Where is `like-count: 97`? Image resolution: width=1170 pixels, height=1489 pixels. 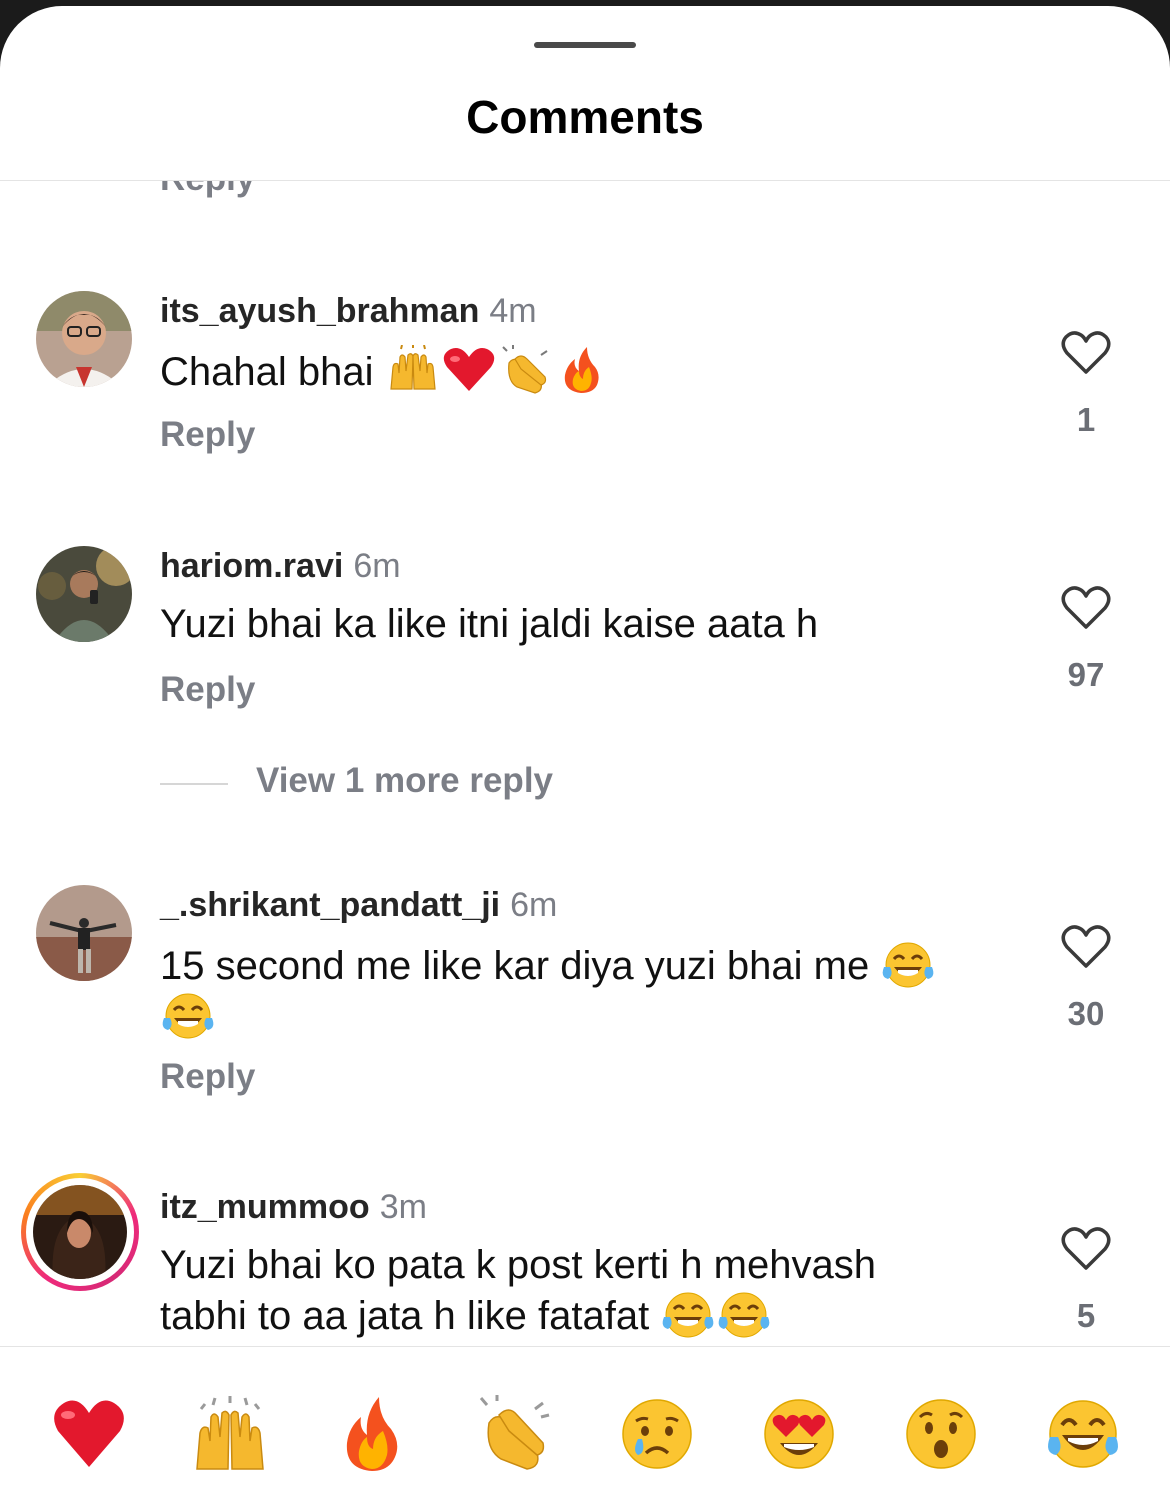 like-count: 97 is located at coordinates (1086, 674).